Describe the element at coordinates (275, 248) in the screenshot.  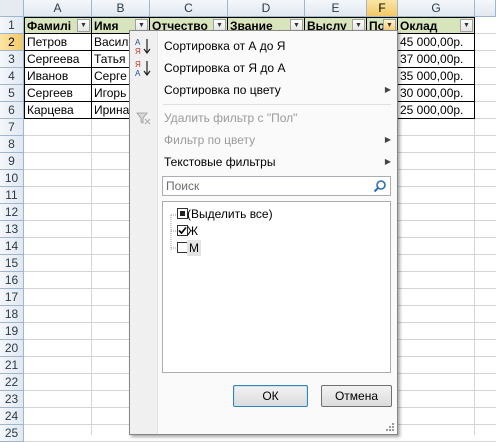
I see `value-item-m: М` at that location.